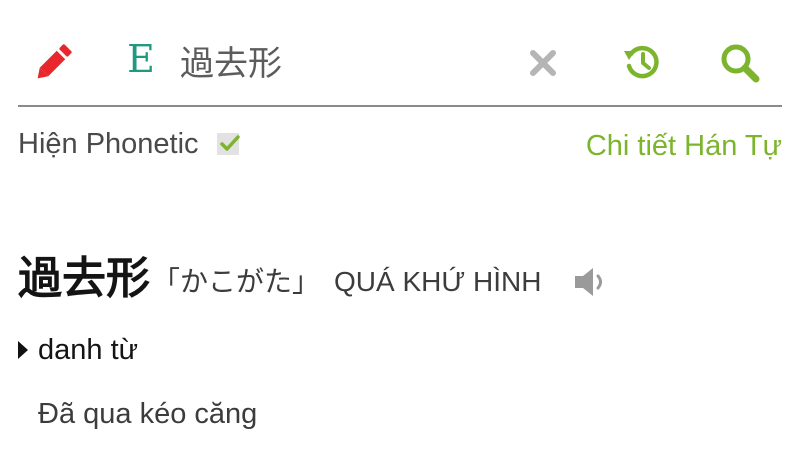 Image resolution: width=800 pixels, height=464 pixels. I want to click on pencil-icon, so click(54, 61).